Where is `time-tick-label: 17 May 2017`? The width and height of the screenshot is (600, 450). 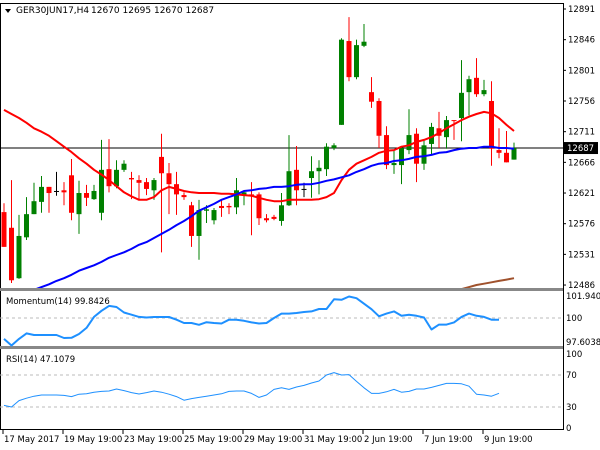
time-tick-label: 17 May 2017 is located at coordinates (31, 440).